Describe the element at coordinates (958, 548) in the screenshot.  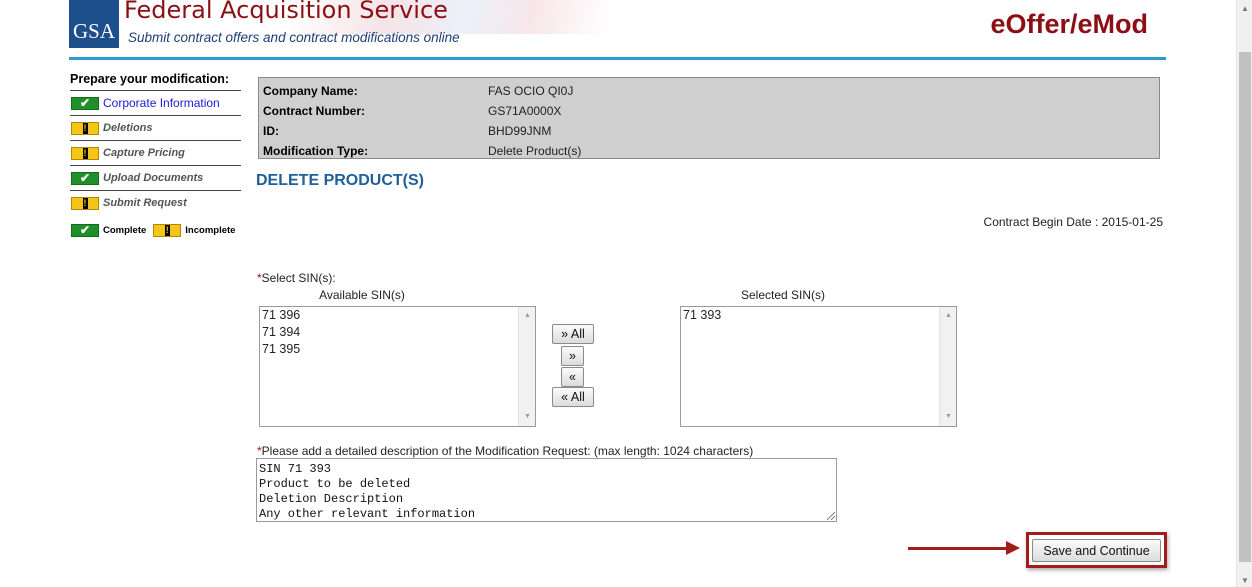
I see `annotation-arrow` at that location.